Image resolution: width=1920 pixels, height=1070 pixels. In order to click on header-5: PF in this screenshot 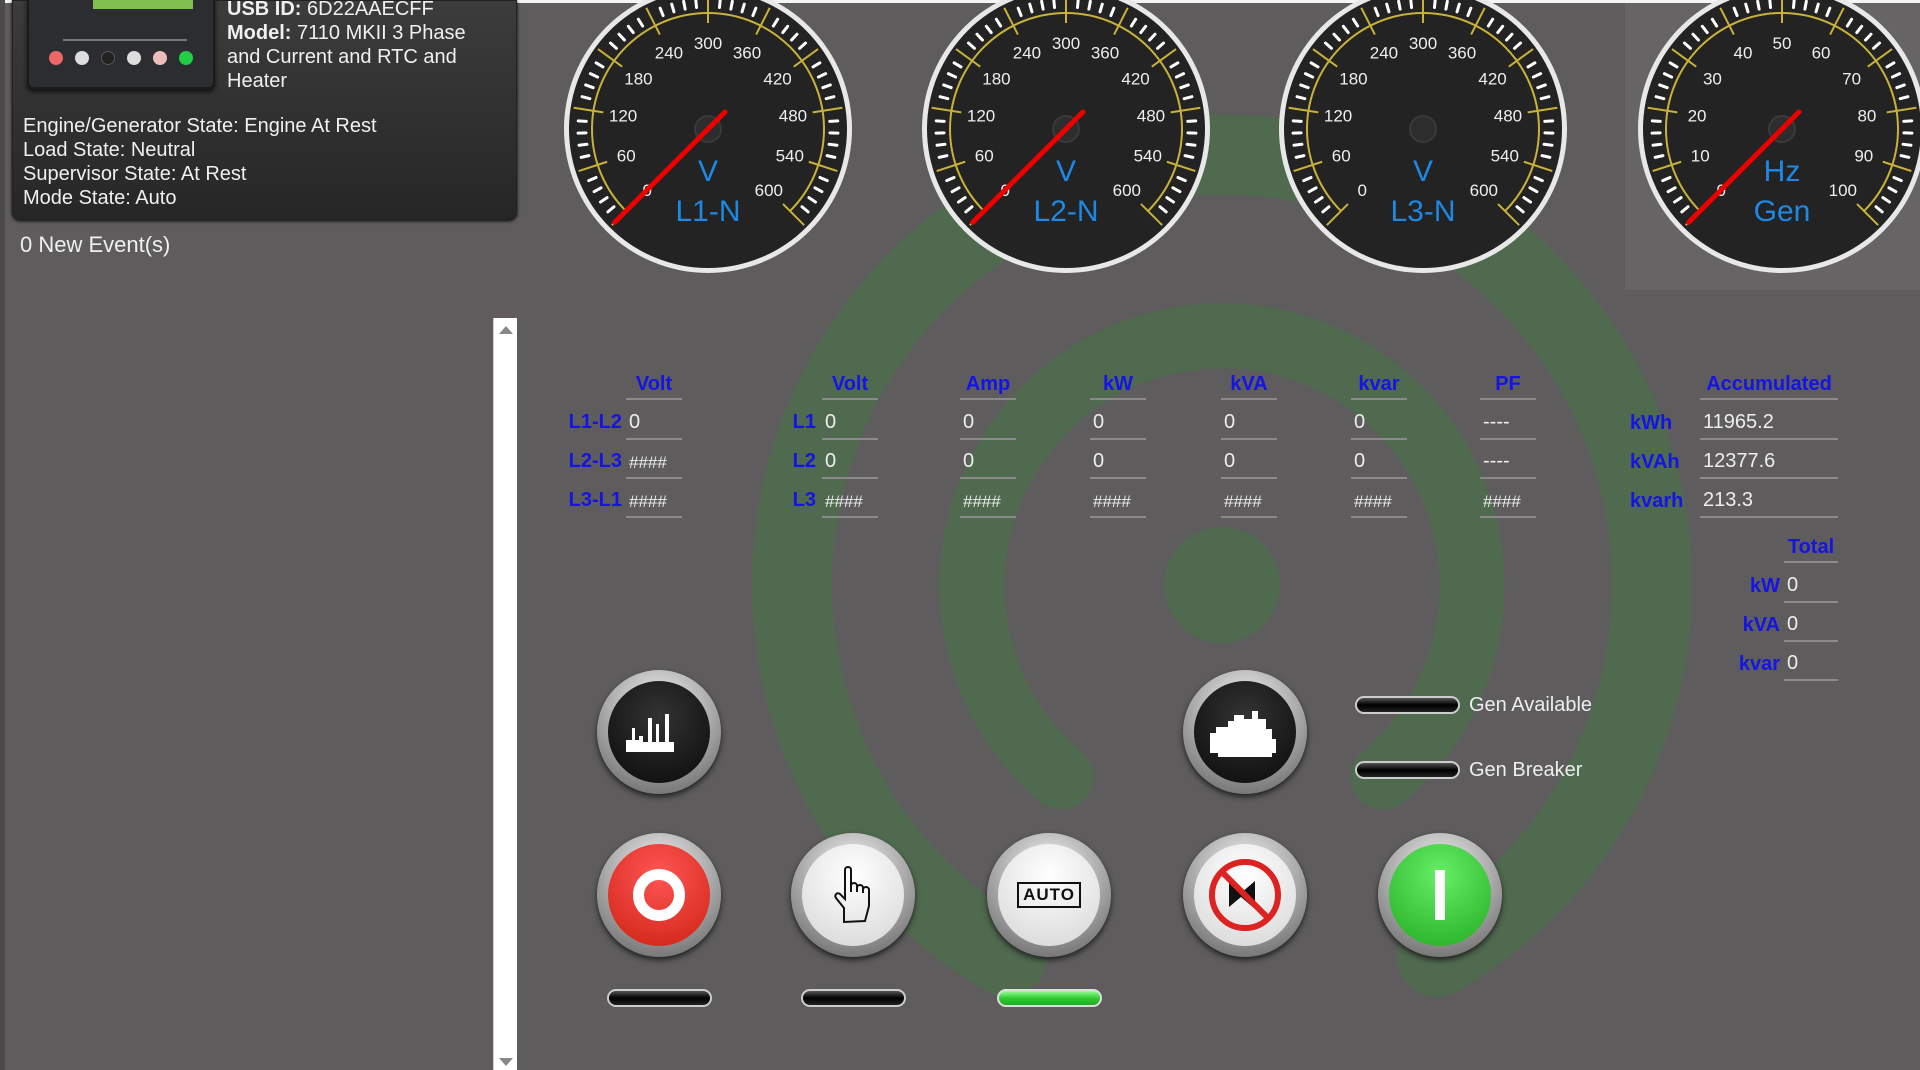, I will do `click(1508, 386)`.